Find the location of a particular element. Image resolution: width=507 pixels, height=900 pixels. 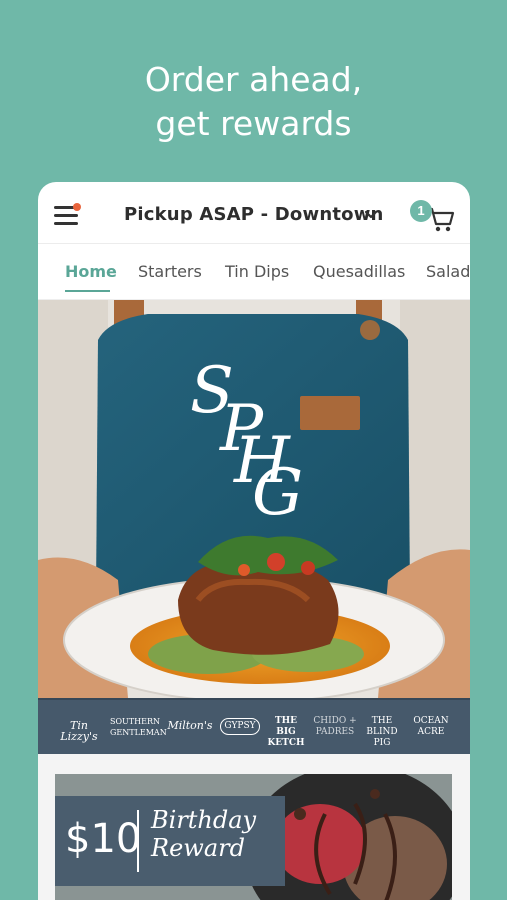

monogram-letter-g: G is located at coordinates (277, 493).